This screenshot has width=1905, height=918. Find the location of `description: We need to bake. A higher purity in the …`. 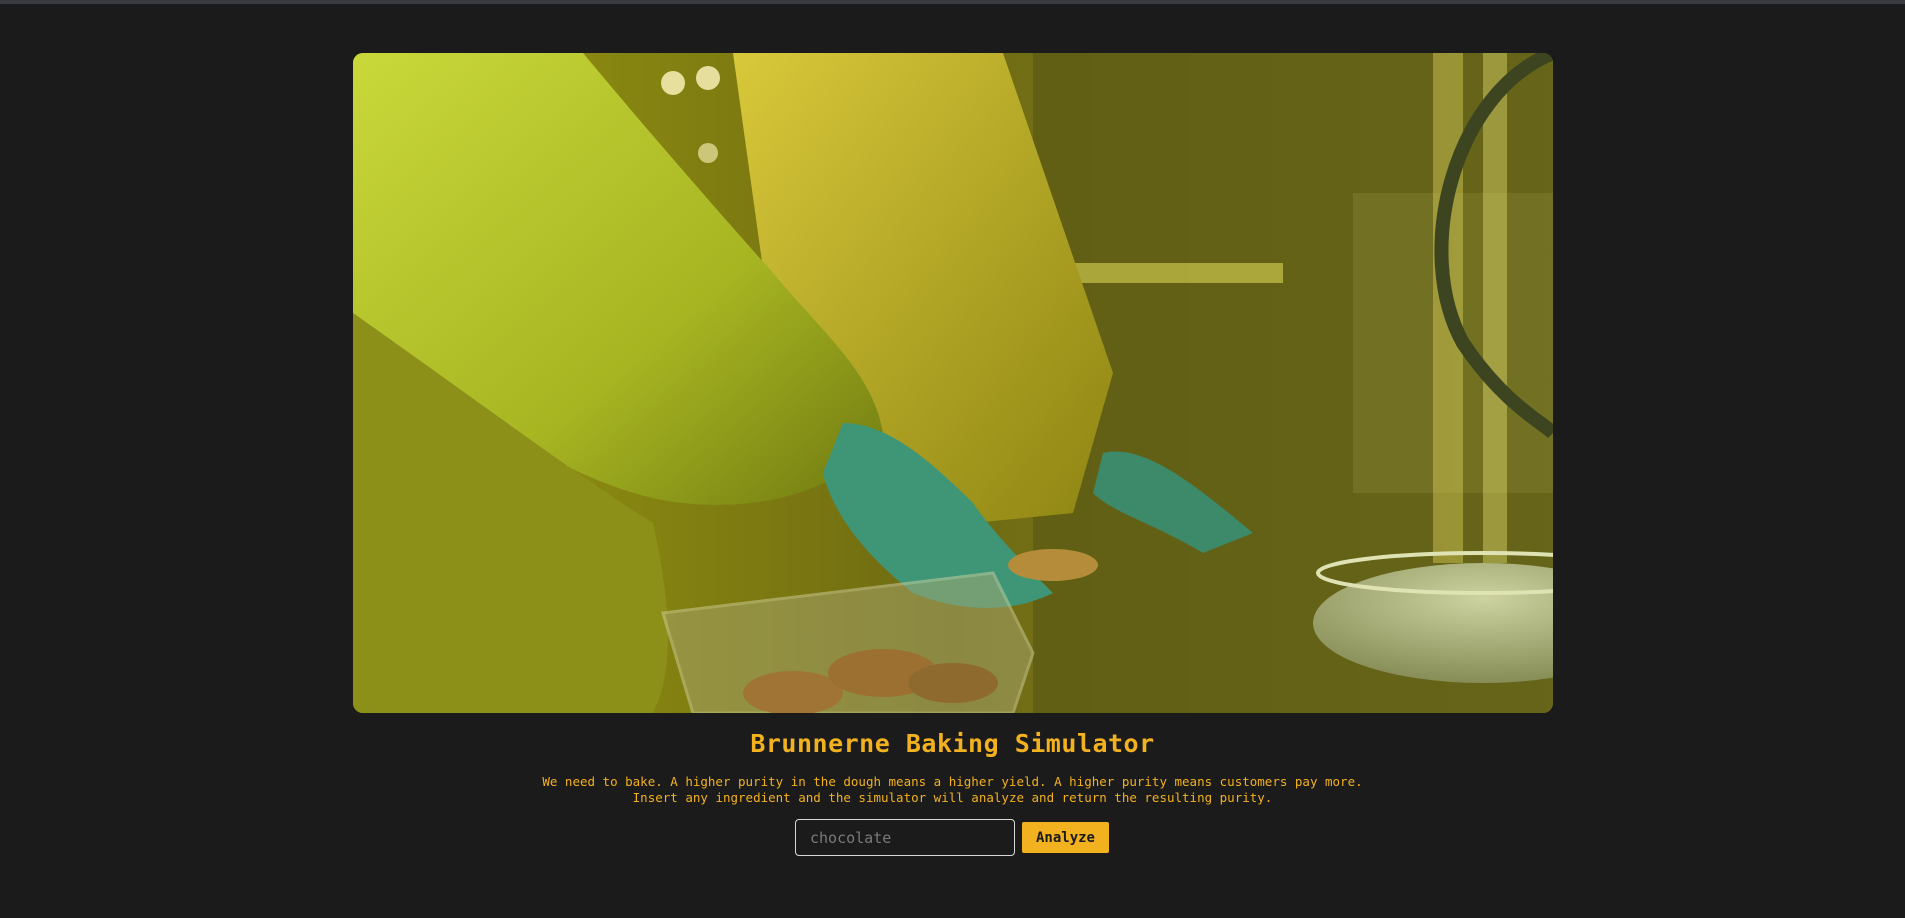

description: We need to bake. A higher purity in the … is located at coordinates (952, 790).